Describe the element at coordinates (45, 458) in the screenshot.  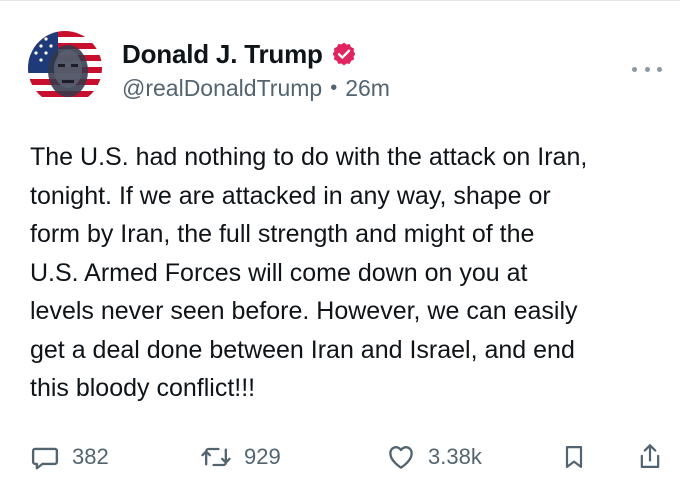
I see `reply-icon` at that location.